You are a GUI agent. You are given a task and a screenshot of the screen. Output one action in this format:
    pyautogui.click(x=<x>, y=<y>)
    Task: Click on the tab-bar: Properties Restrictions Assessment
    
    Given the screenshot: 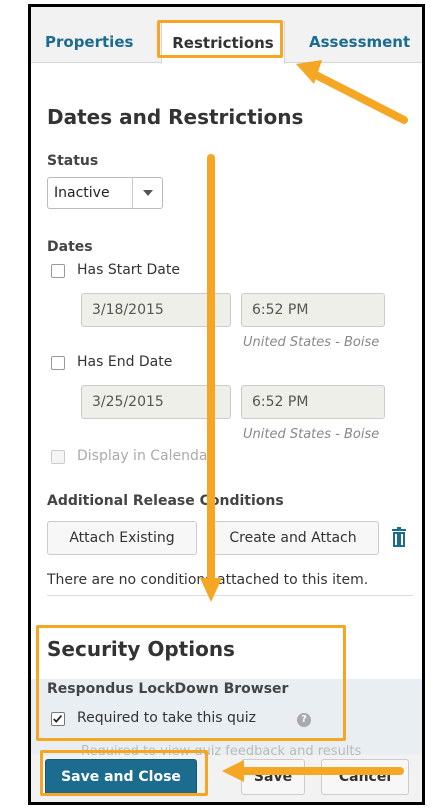 What is the action you would take?
    pyautogui.click(x=226, y=35)
    